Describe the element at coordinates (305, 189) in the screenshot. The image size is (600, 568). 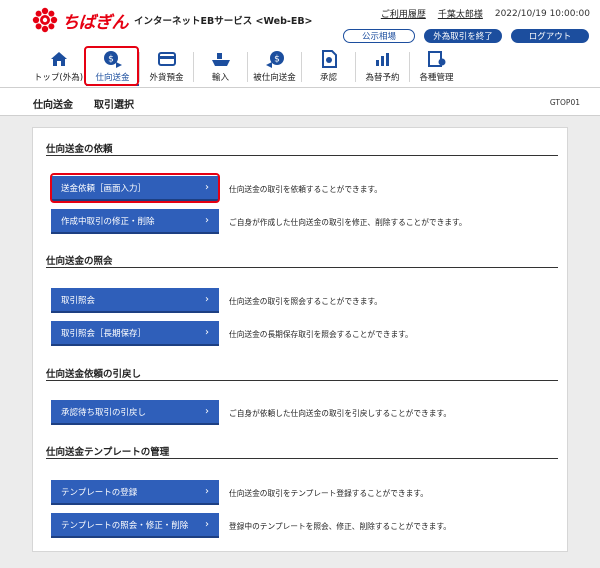
I see `action-description: 仕向送金の取引を依頼することができます。` at that location.